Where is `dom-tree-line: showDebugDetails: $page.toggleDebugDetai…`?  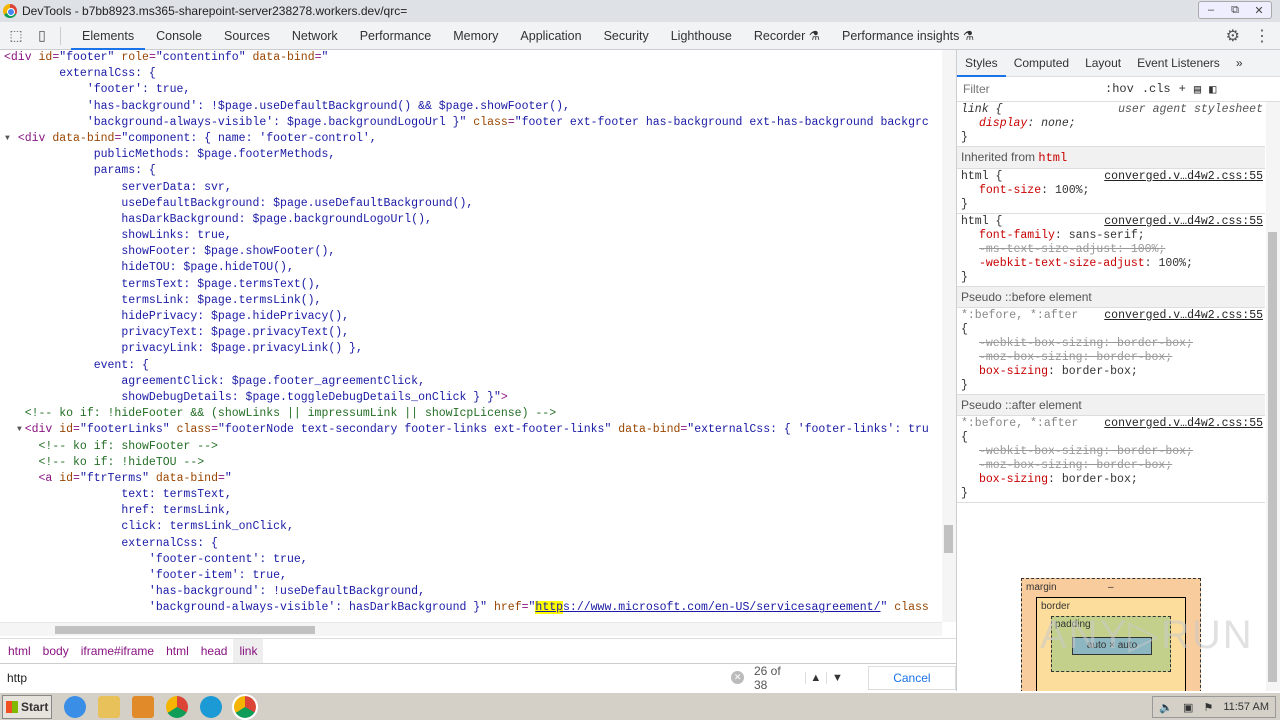
dom-tree-line: showDebugDetails: $page.toggleDebugDetai… is located at coordinates (471, 398).